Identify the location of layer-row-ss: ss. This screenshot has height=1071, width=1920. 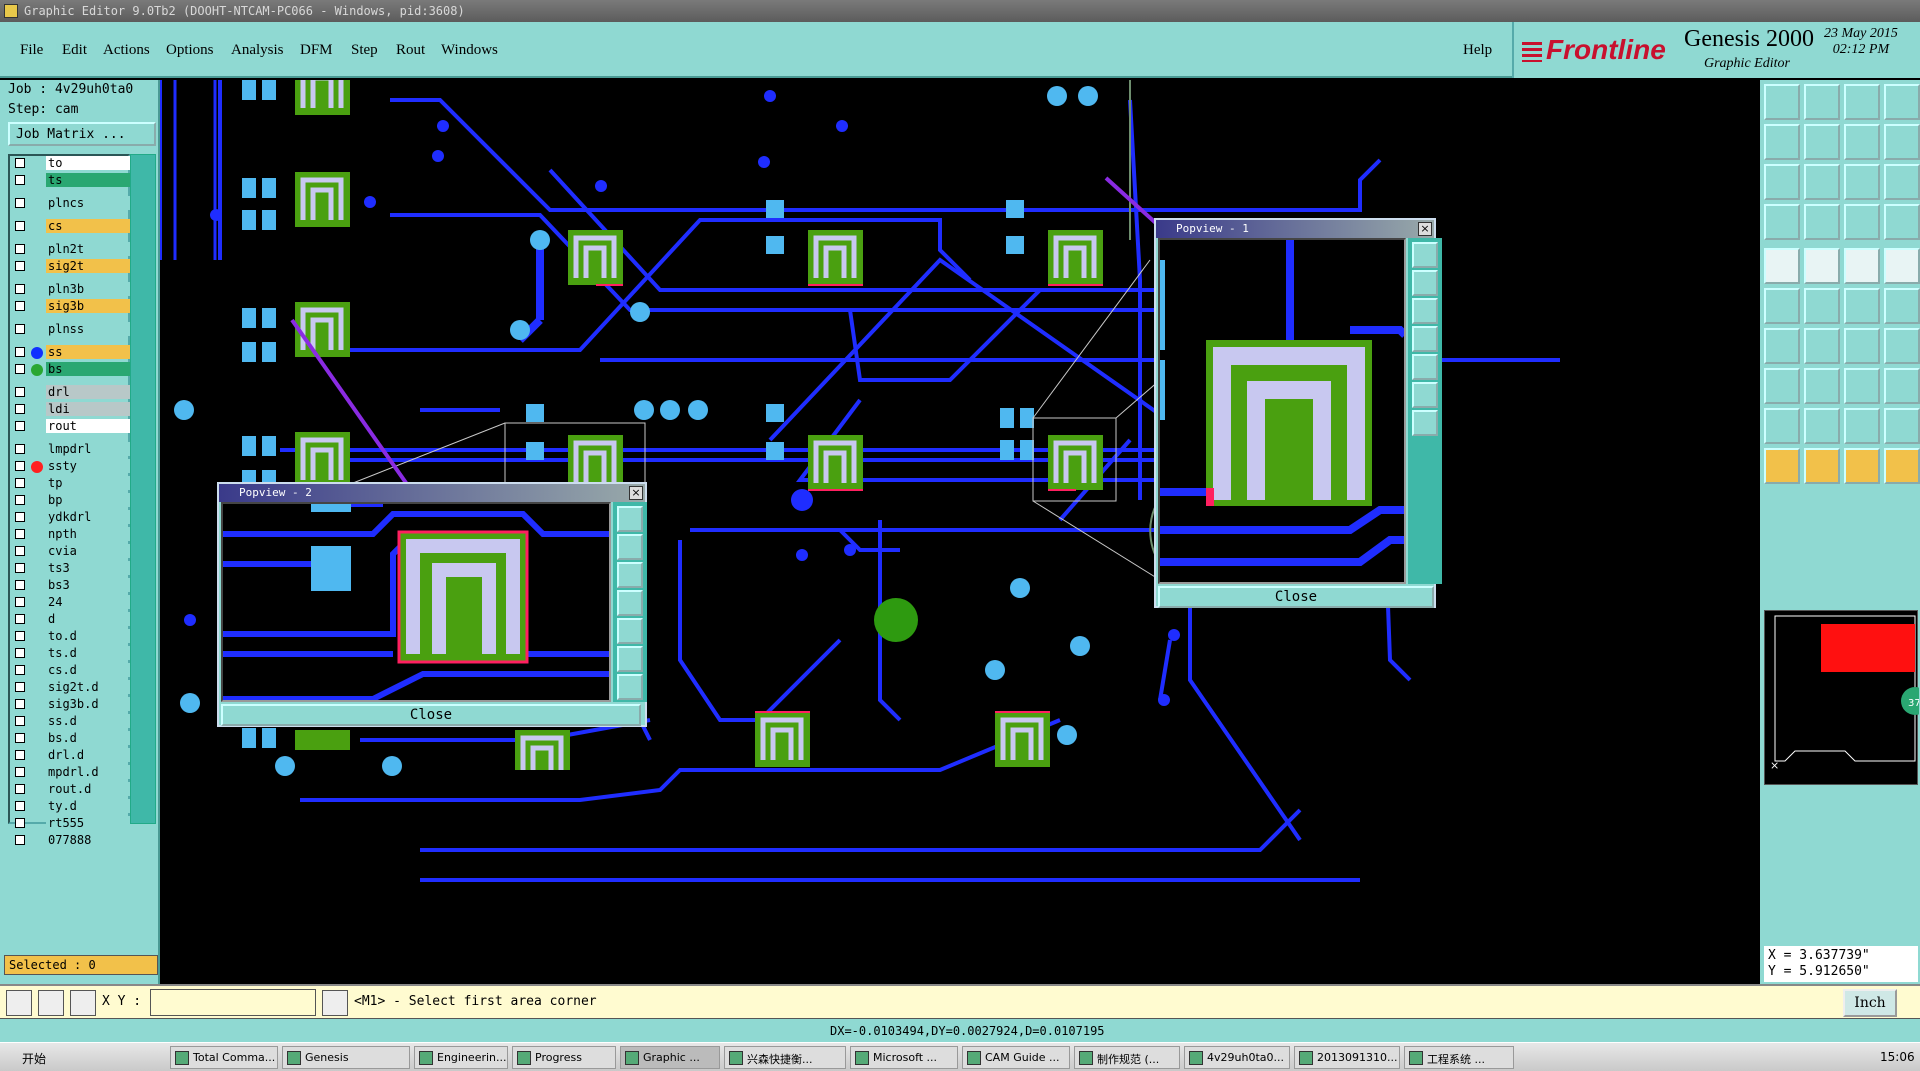
(73, 353).